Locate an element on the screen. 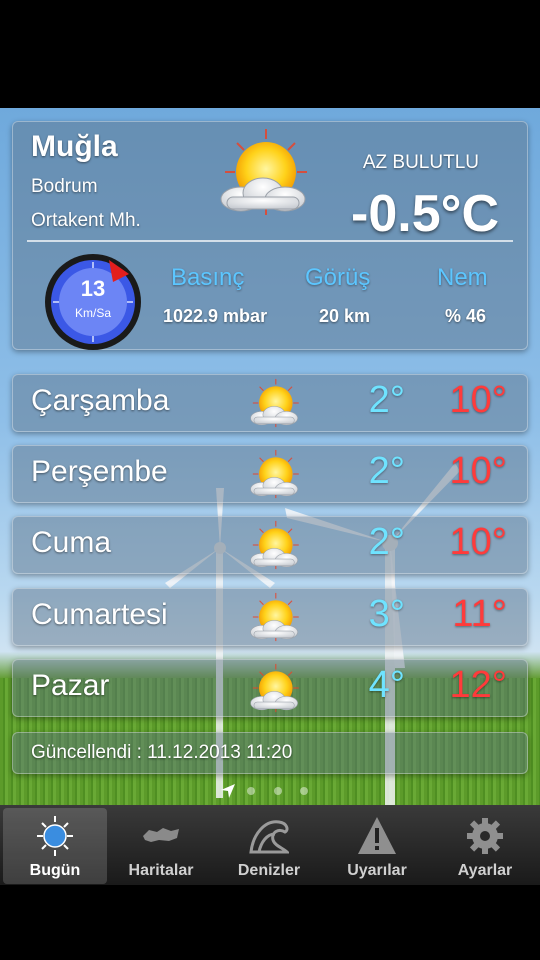 The width and height of the screenshot is (540, 960). wind-compass-icon is located at coordinates (93, 302).